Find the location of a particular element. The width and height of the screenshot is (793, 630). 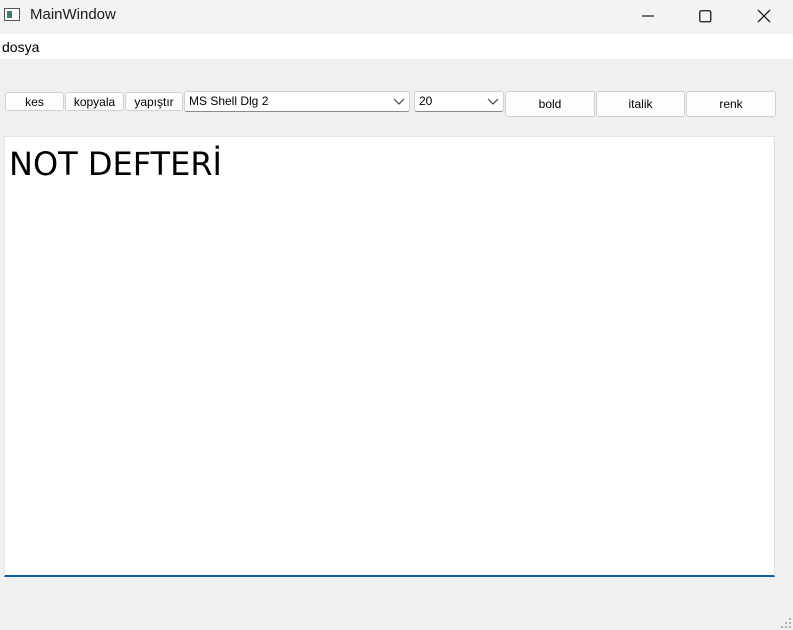

app-window-icon is located at coordinates (12, 14).